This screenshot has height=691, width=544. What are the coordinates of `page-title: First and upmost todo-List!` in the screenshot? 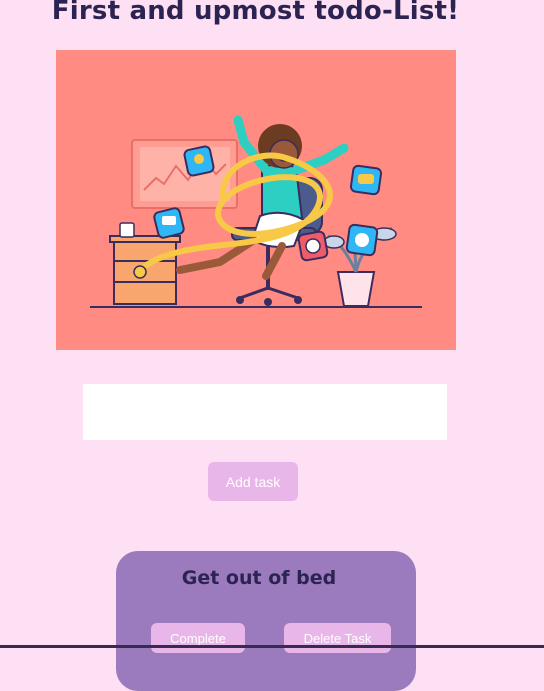 It's located at (255, 13).